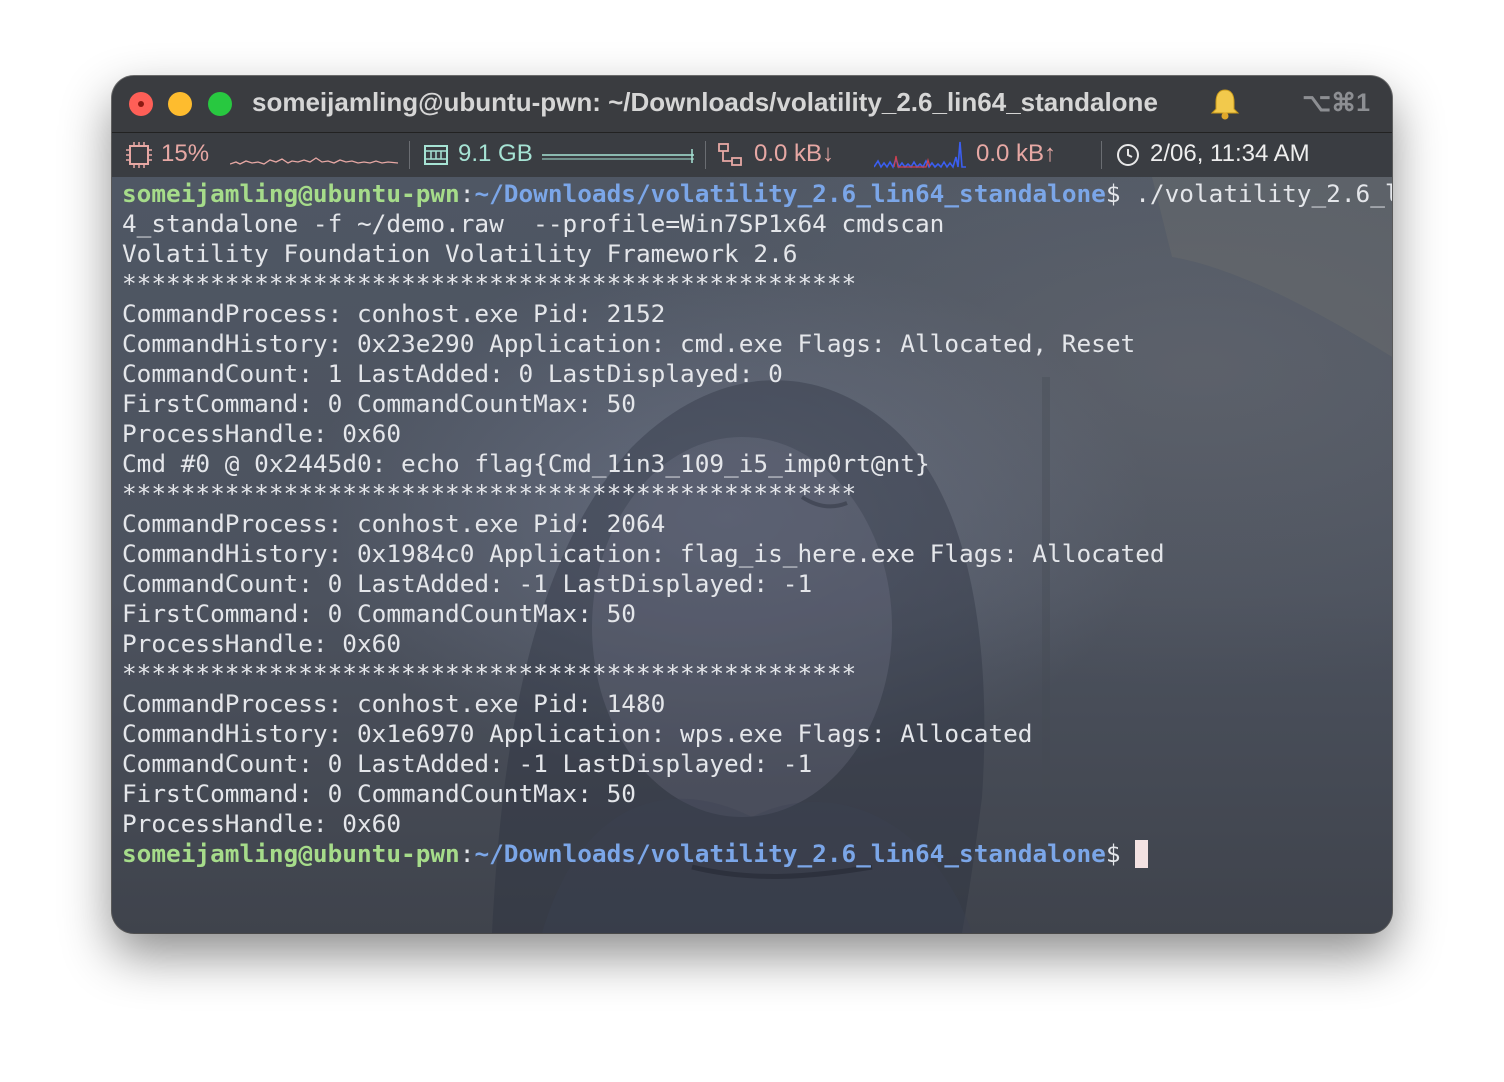  I want to click on cpu-usage: 15%, so click(185, 153).